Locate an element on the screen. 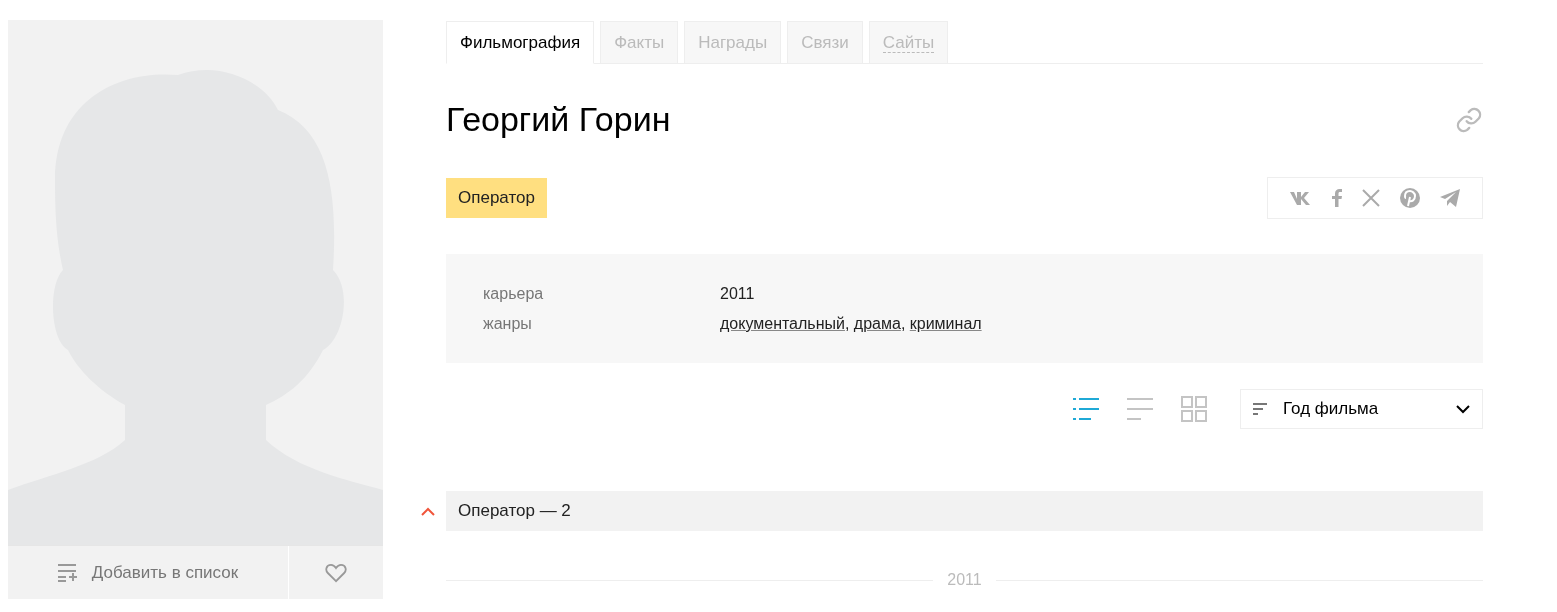 The width and height of the screenshot is (1557, 612). link-icon is located at coordinates (1469, 119).